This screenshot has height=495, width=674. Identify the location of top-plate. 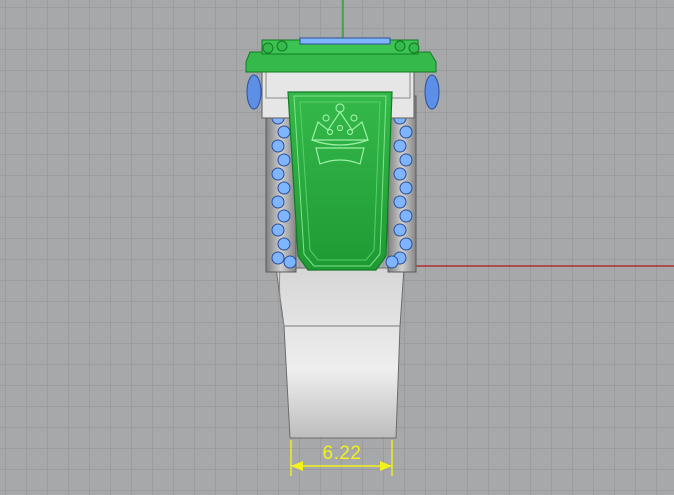
(341, 62).